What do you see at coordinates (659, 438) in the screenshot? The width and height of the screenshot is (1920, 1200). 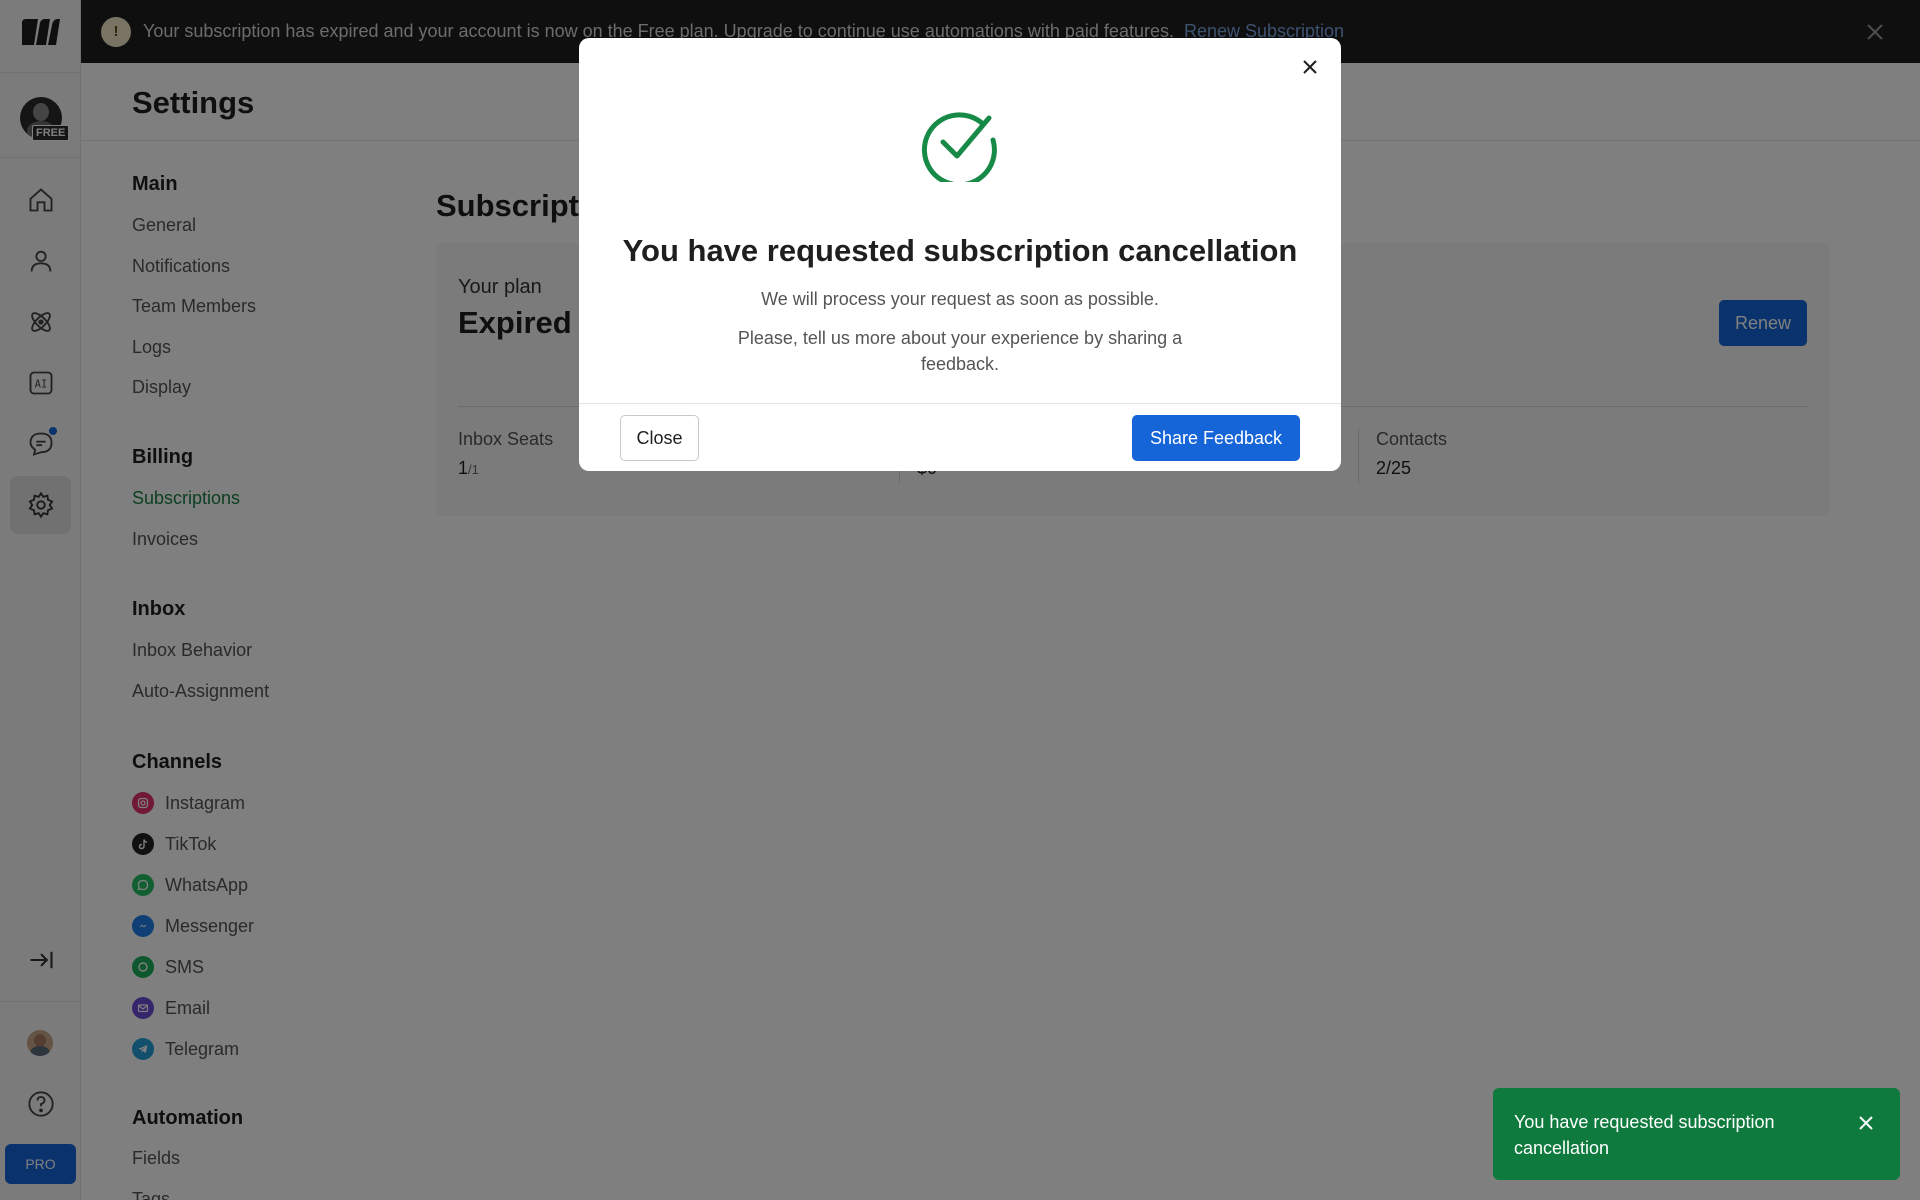 I see `close-button: Close` at bounding box center [659, 438].